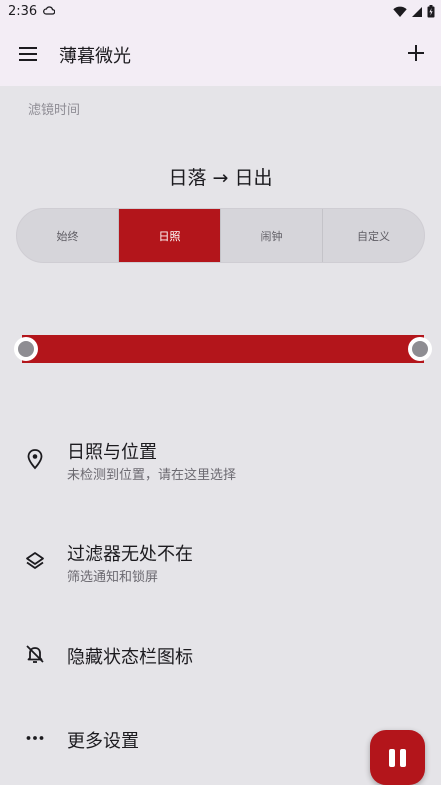  Describe the element at coordinates (431, 11) in the screenshot. I see `battery-icon` at that location.